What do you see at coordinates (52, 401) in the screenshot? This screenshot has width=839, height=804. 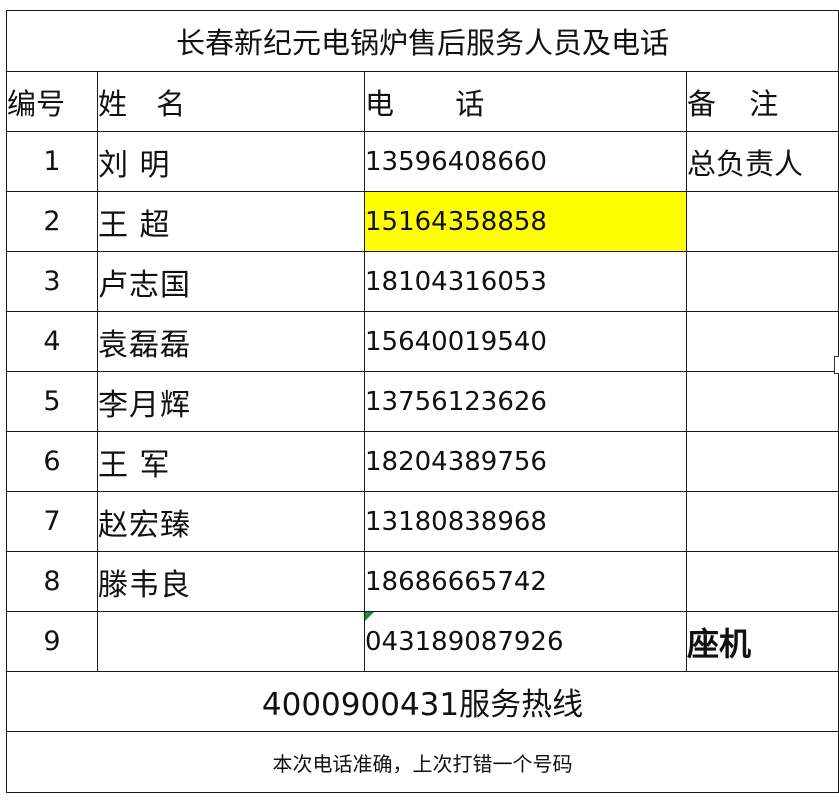 I see `row-number: 5` at bounding box center [52, 401].